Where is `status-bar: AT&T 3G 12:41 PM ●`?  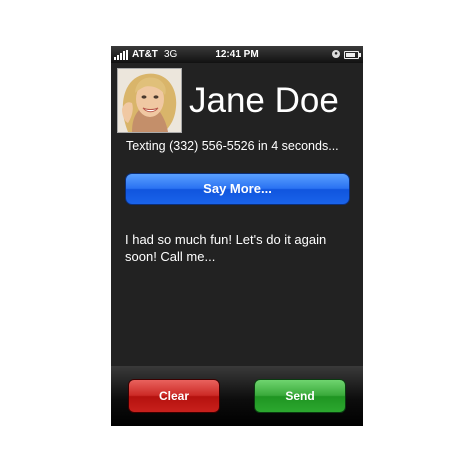
status-bar: AT&T 3G 12:41 PM ● is located at coordinates (237, 54).